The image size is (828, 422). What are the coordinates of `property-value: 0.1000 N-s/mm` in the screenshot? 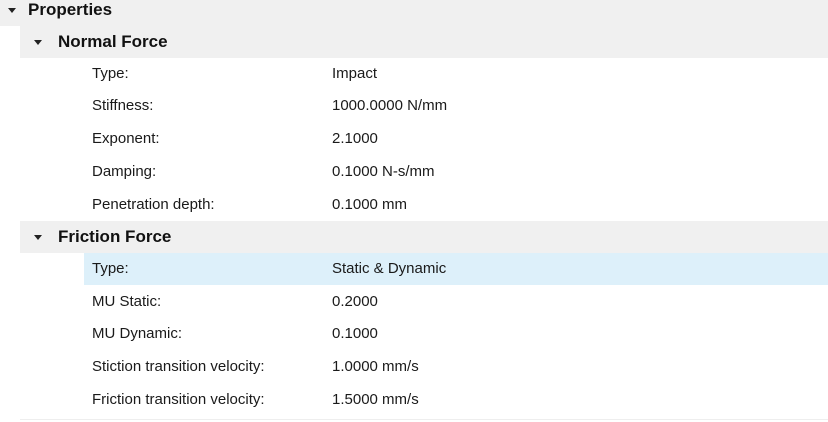 It's located at (383, 171).